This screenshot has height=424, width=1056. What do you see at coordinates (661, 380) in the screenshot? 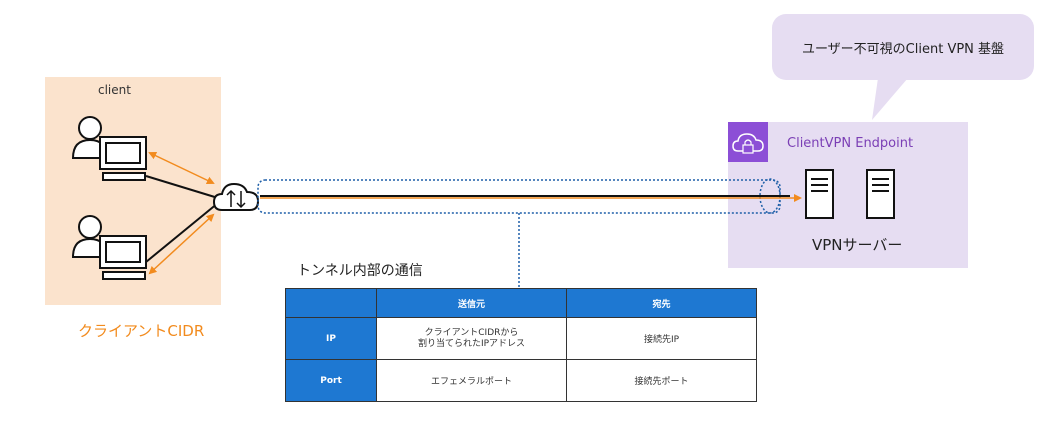
I see `table-cell: 接続先ポート` at bounding box center [661, 380].